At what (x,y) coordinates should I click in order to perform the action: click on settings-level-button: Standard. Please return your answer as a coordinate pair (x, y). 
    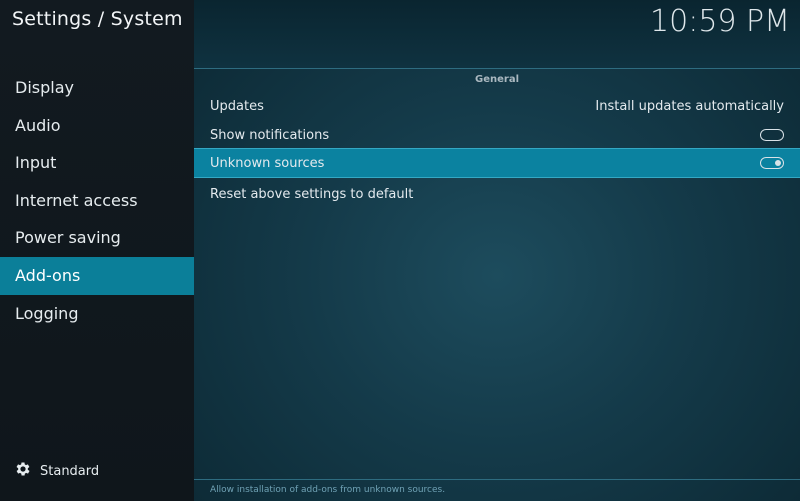
    Looking at the image, I should click on (56, 471).